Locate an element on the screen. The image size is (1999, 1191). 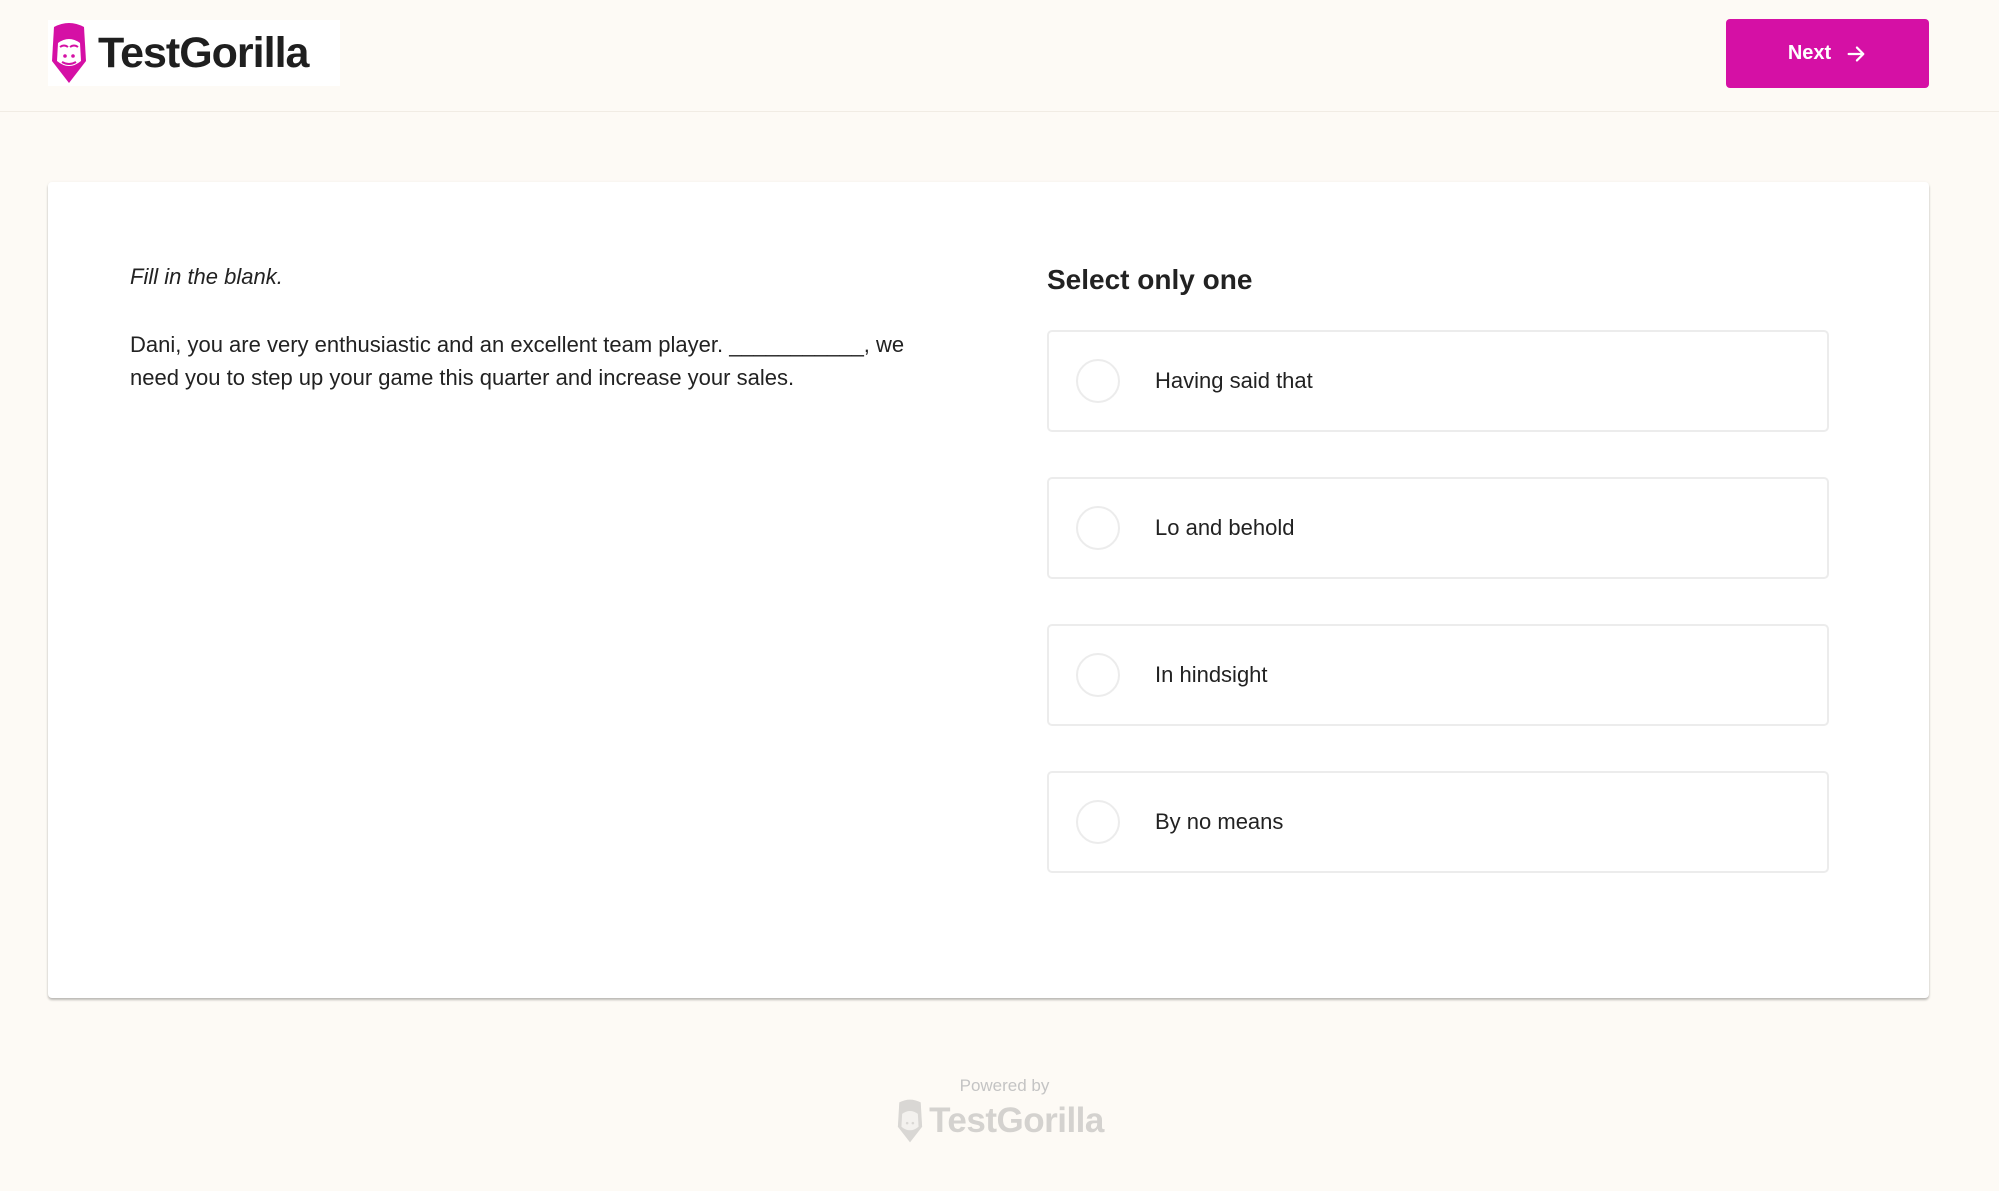
answer-title: Select only one is located at coordinates (1150, 279).